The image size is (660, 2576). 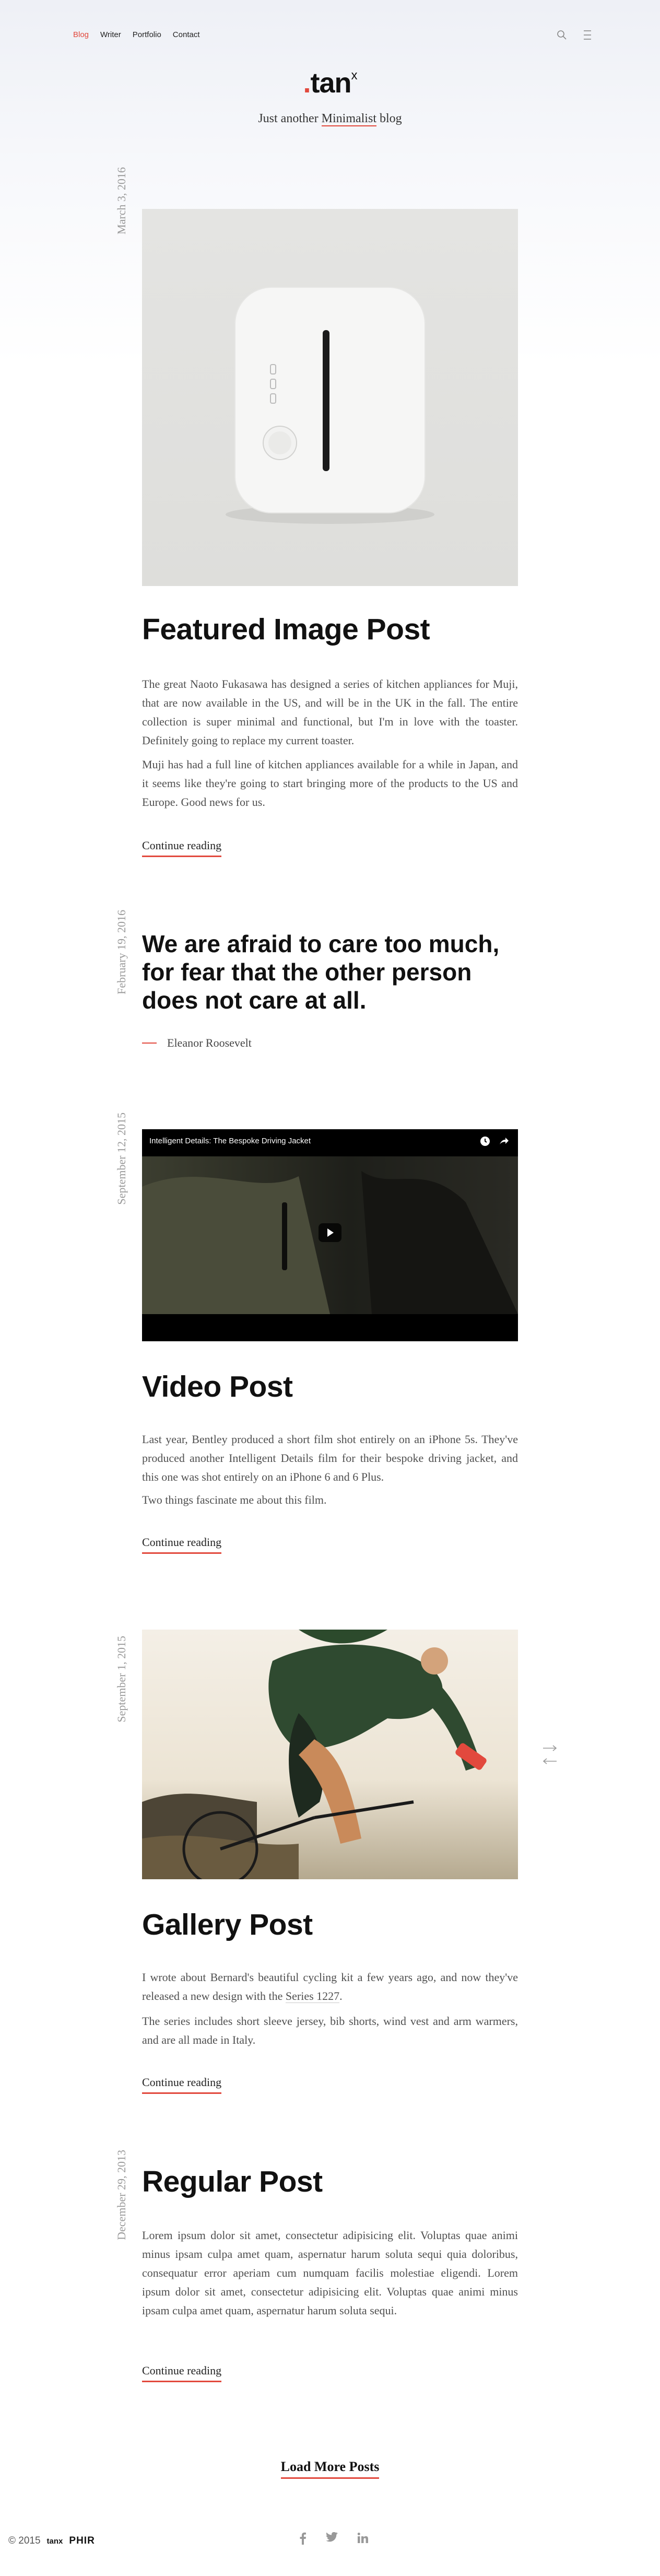 What do you see at coordinates (147, 34) in the screenshot?
I see `nav-item-portfolio: Portfolio` at bounding box center [147, 34].